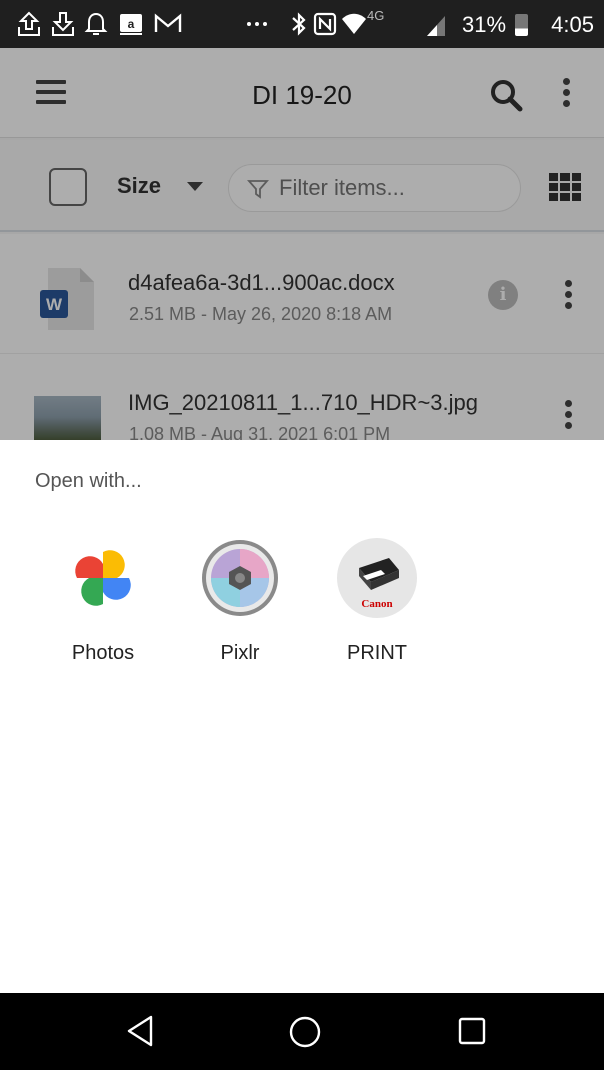  Describe the element at coordinates (325, 24) in the screenshot. I see `nfc-icon` at that location.